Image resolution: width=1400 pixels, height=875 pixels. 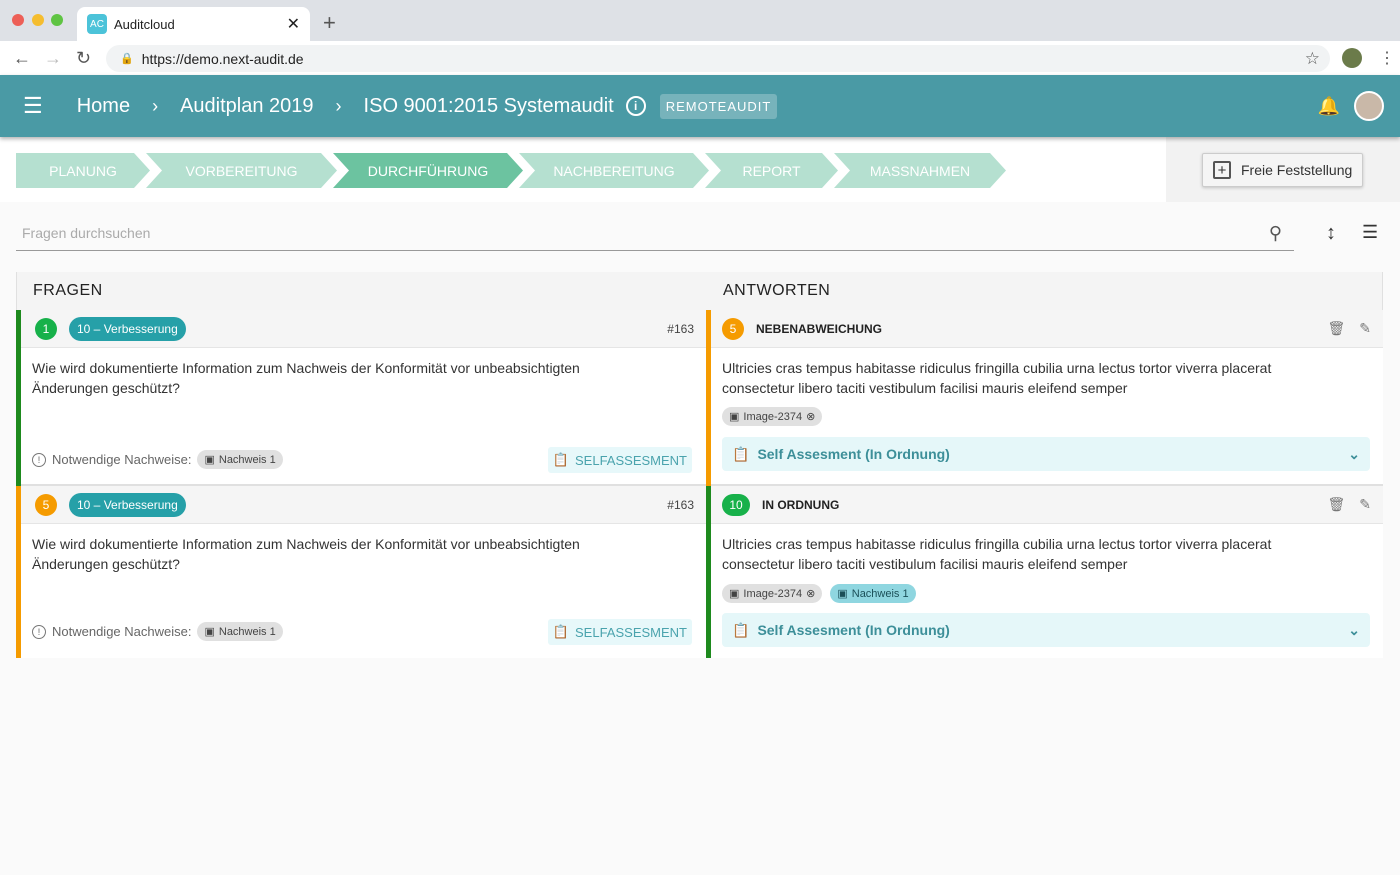 I want to click on breadcrumb-auditplan: Auditplan 2019, so click(x=246, y=106).